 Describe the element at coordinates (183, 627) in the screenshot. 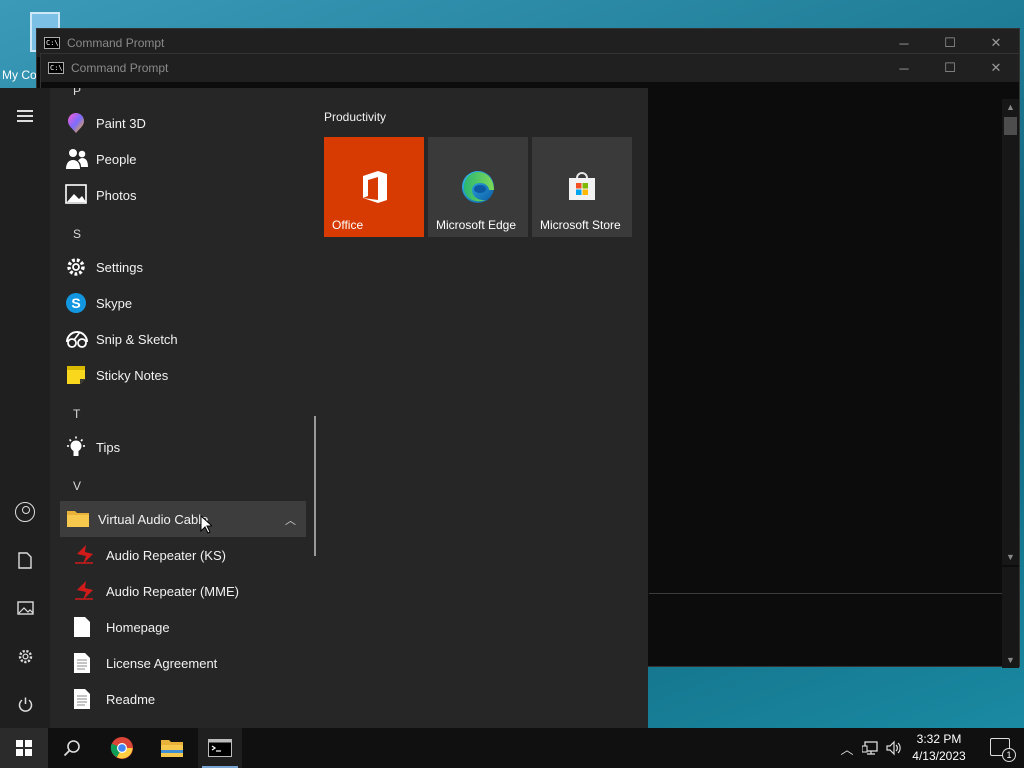

I see `app-item-homepage: Homepage` at that location.